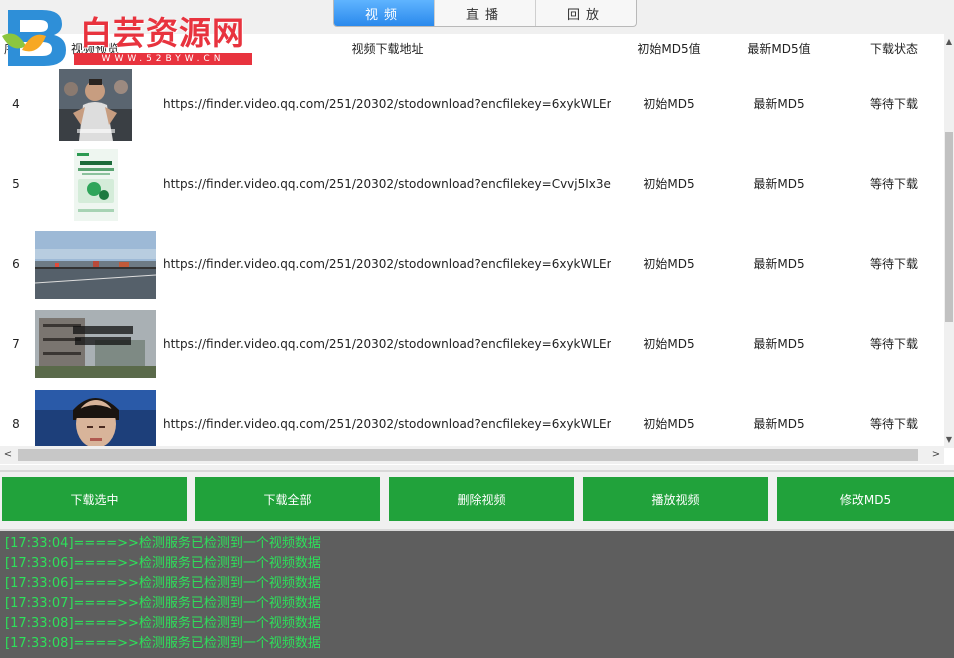 This screenshot has height=658, width=954. I want to click on row-index: 5, so click(16, 184).